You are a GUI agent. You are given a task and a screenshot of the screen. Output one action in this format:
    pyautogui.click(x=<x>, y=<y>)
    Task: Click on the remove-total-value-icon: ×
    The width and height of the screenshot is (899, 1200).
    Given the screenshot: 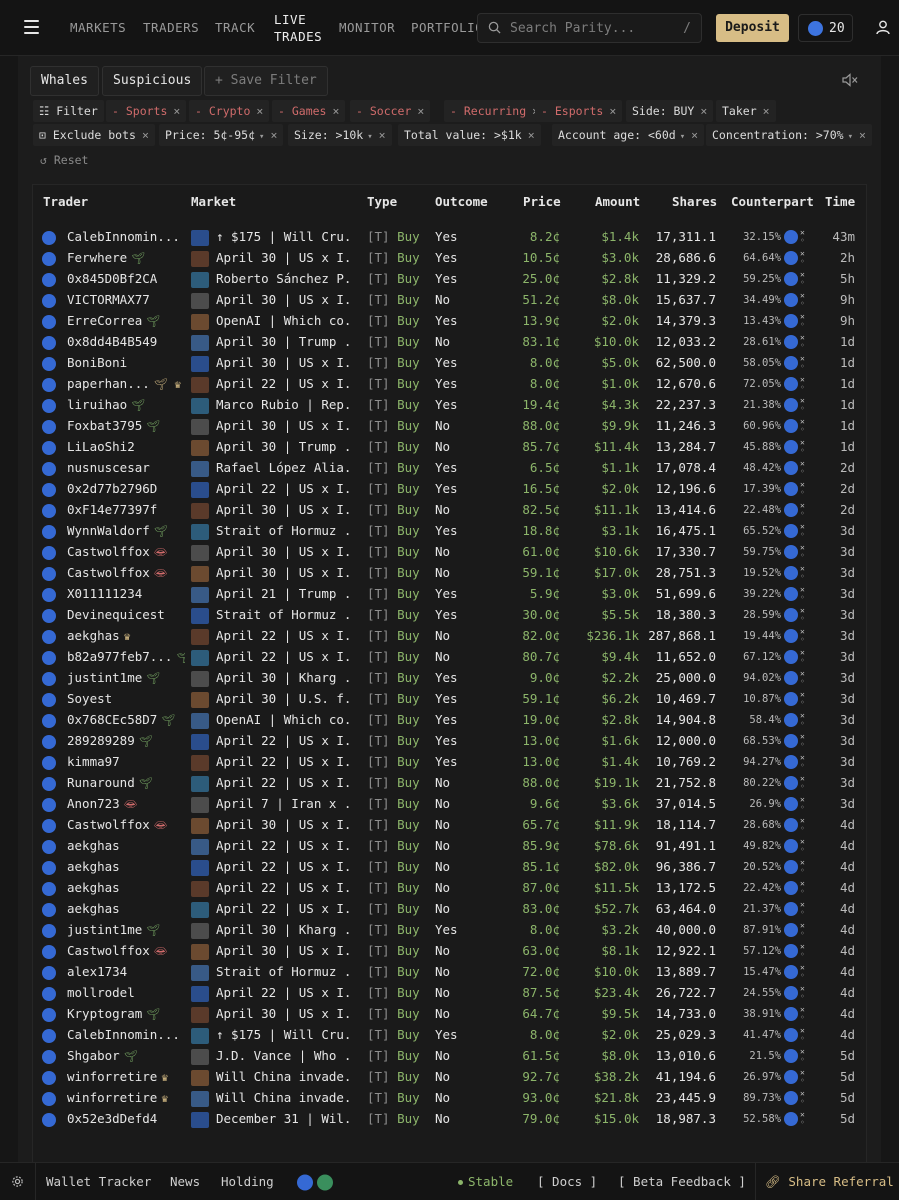 What is the action you would take?
    pyautogui.click(x=531, y=135)
    